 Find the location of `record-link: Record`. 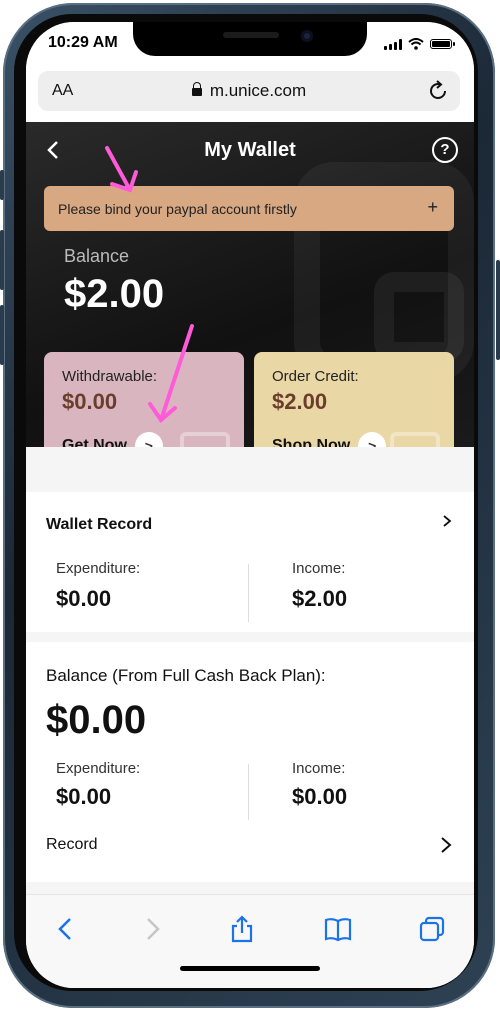

record-link: Record is located at coordinates (72, 845).